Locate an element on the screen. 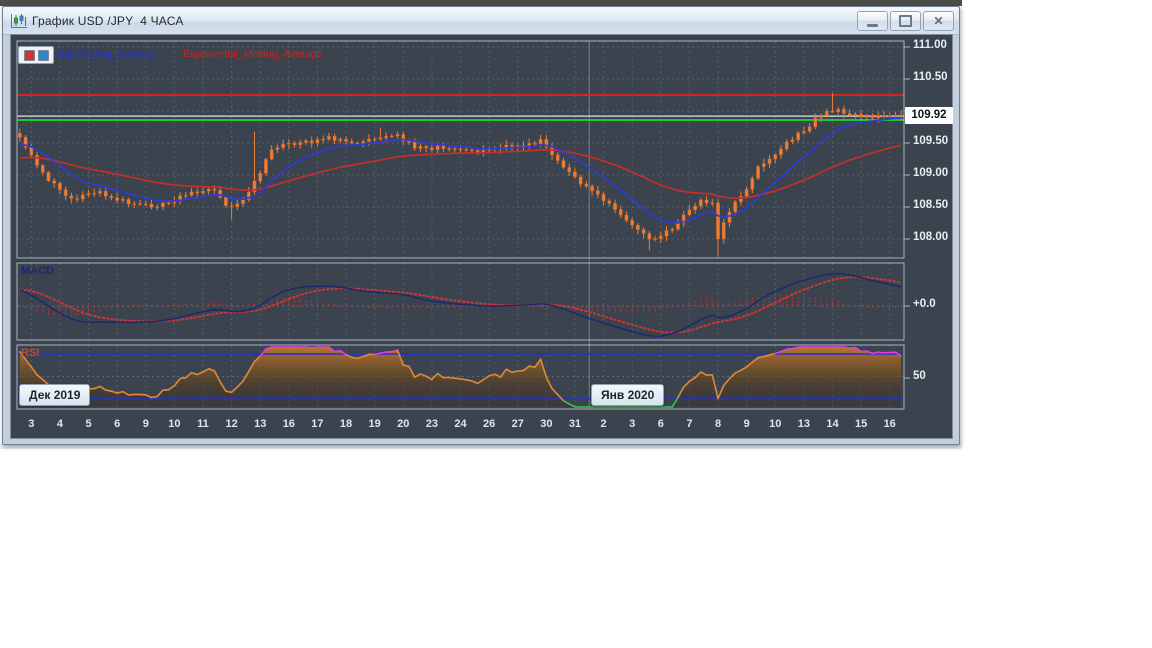 The height and width of the screenshot is (648, 1152). window-titlebar: График USD /JPY 4 ЧАСА ✕ is located at coordinates (481, 21).